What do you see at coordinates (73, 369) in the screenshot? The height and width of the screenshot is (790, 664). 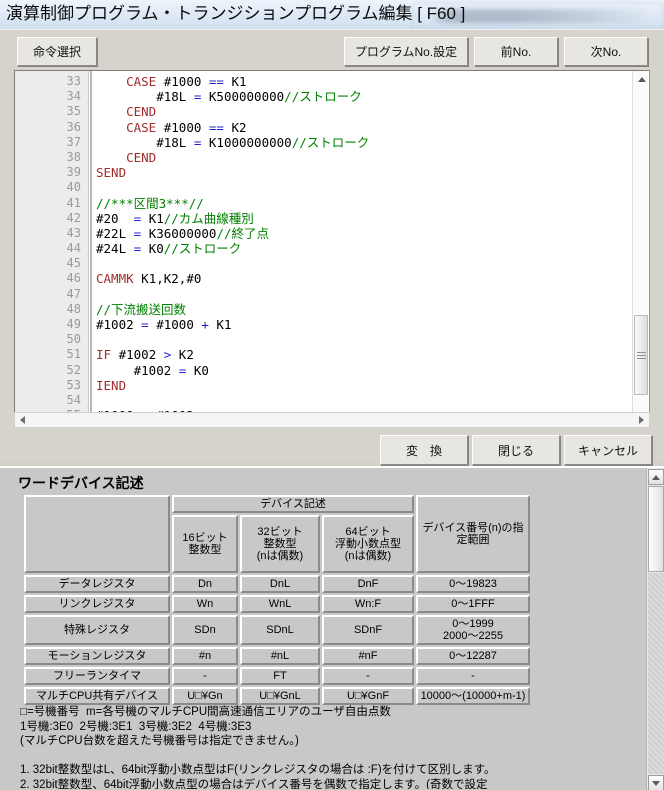 I see `line-number: 52` at bounding box center [73, 369].